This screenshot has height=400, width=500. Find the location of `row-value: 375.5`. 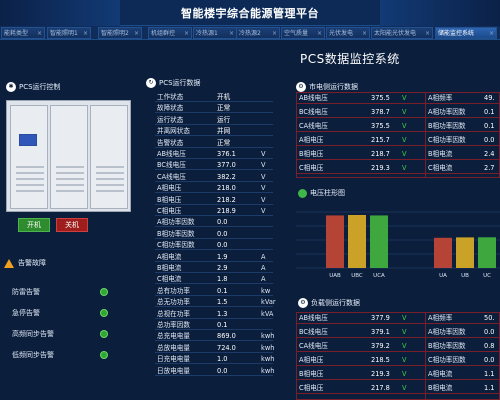

row-value: 375.5 is located at coordinates (380, 126).